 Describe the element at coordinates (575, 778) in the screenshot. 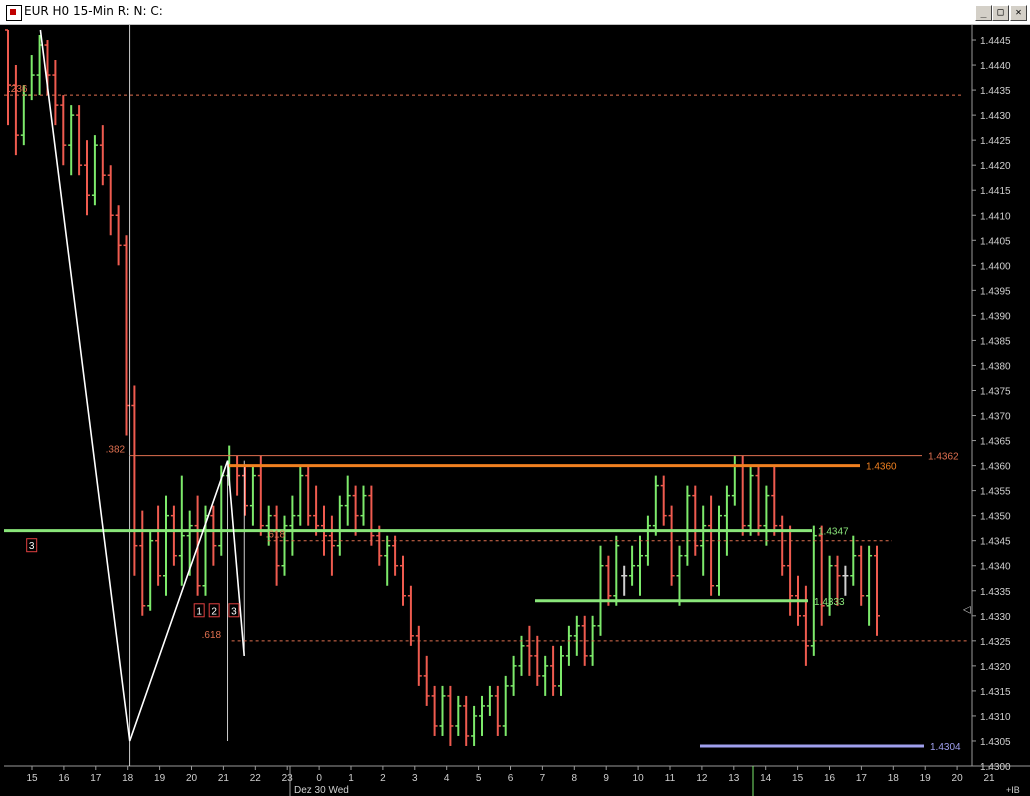

I see `x-tick-label: 8` at that location.